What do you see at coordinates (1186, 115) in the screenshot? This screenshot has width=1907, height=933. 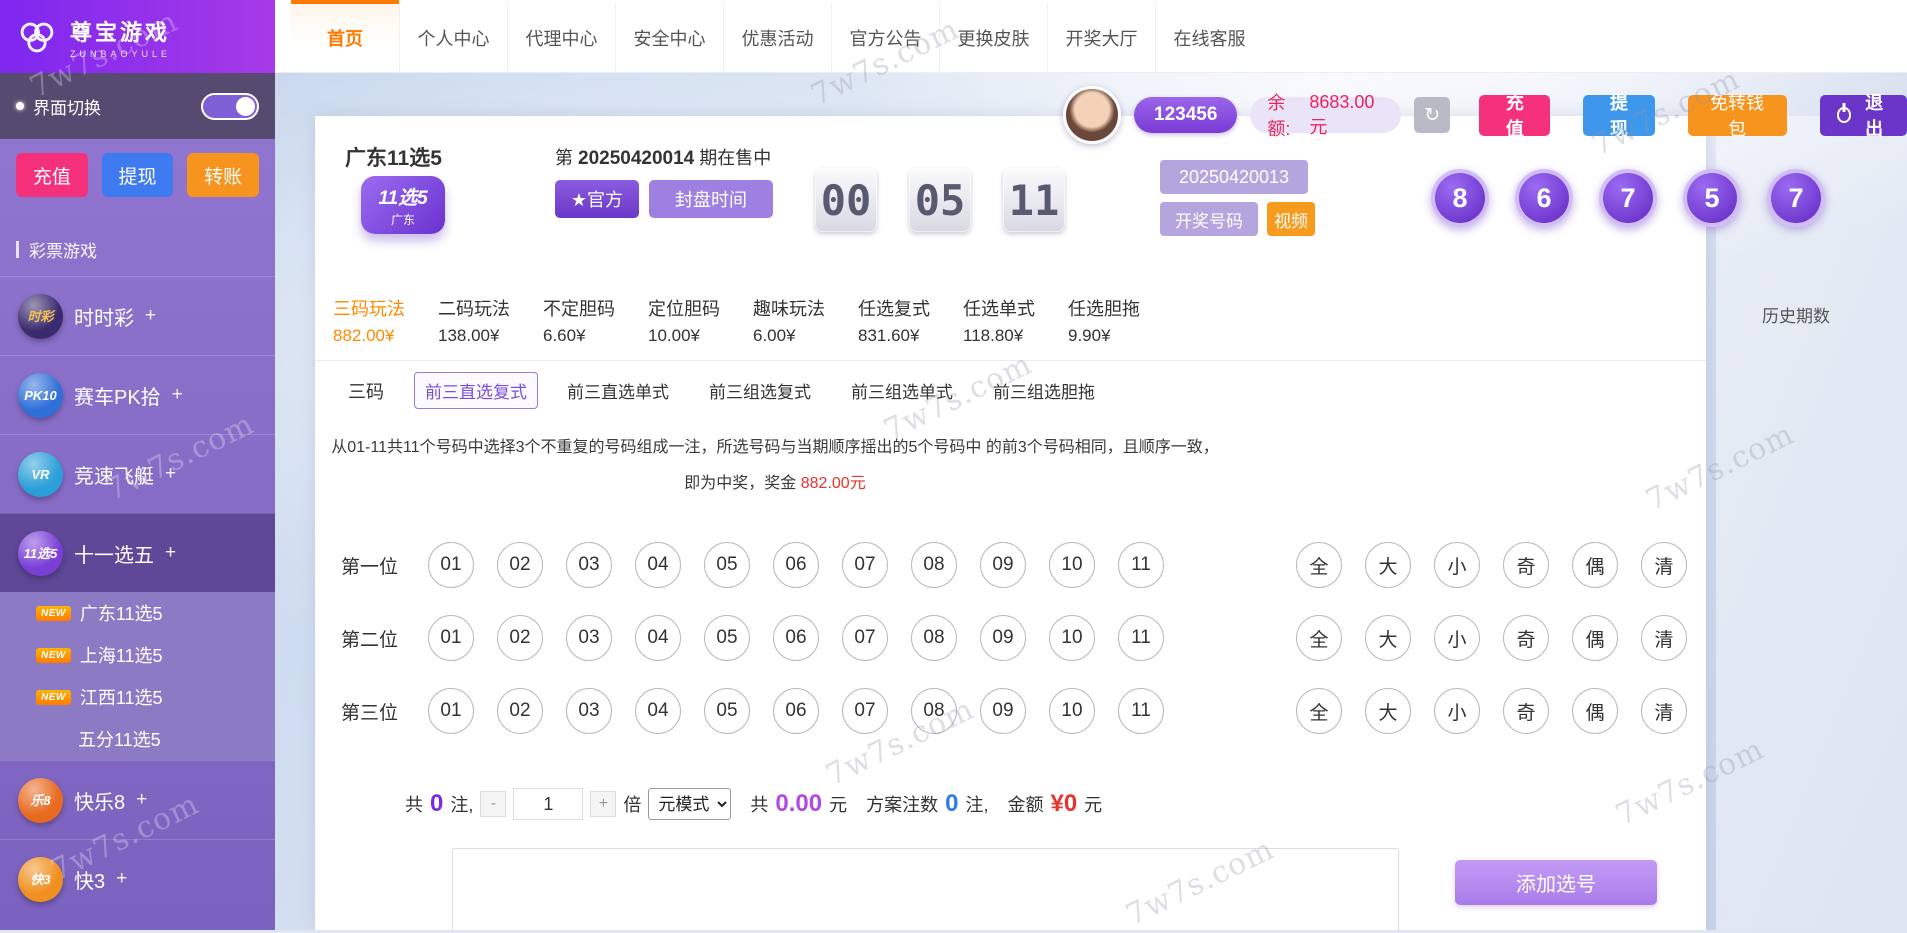 I see `username-badge: 123456` at bounding box center [1186, 115].